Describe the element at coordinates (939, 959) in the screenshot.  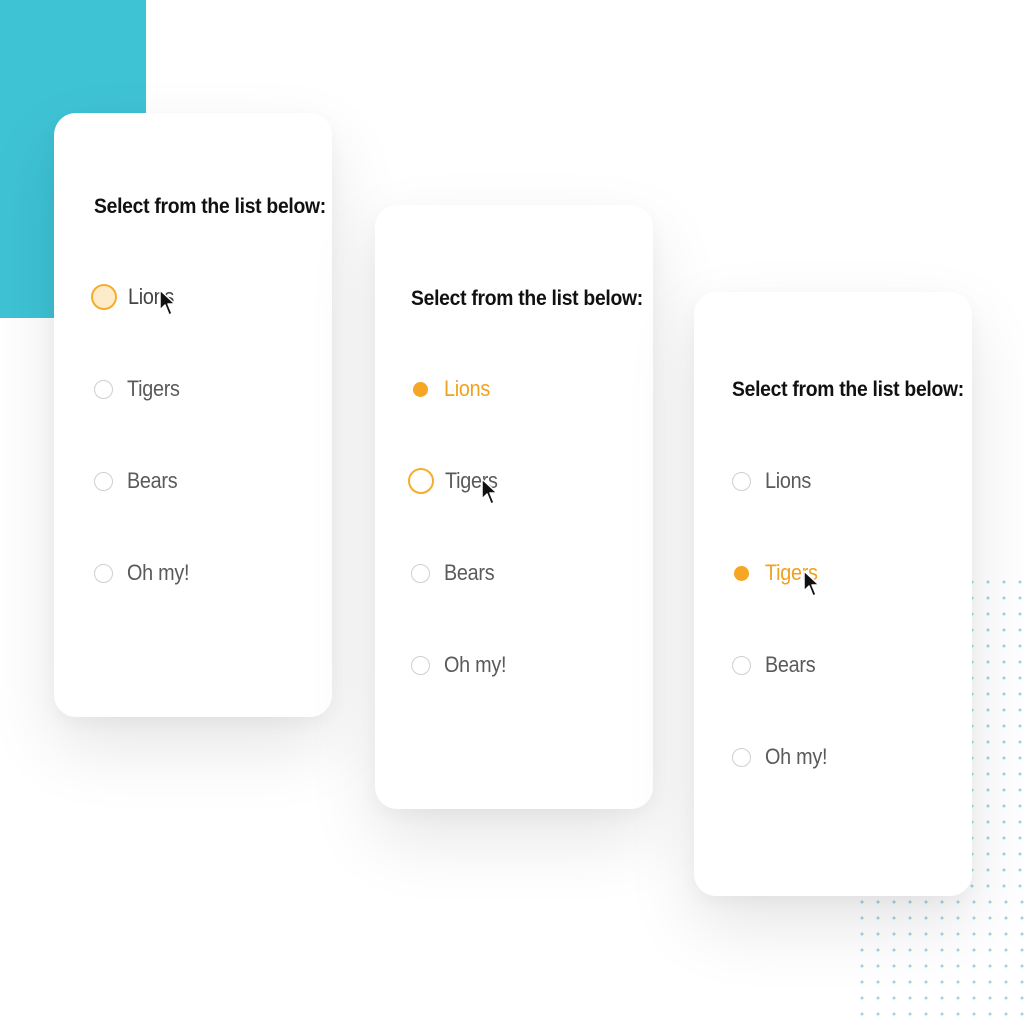
I see `dot-pattern-decoration-lower` at that location.